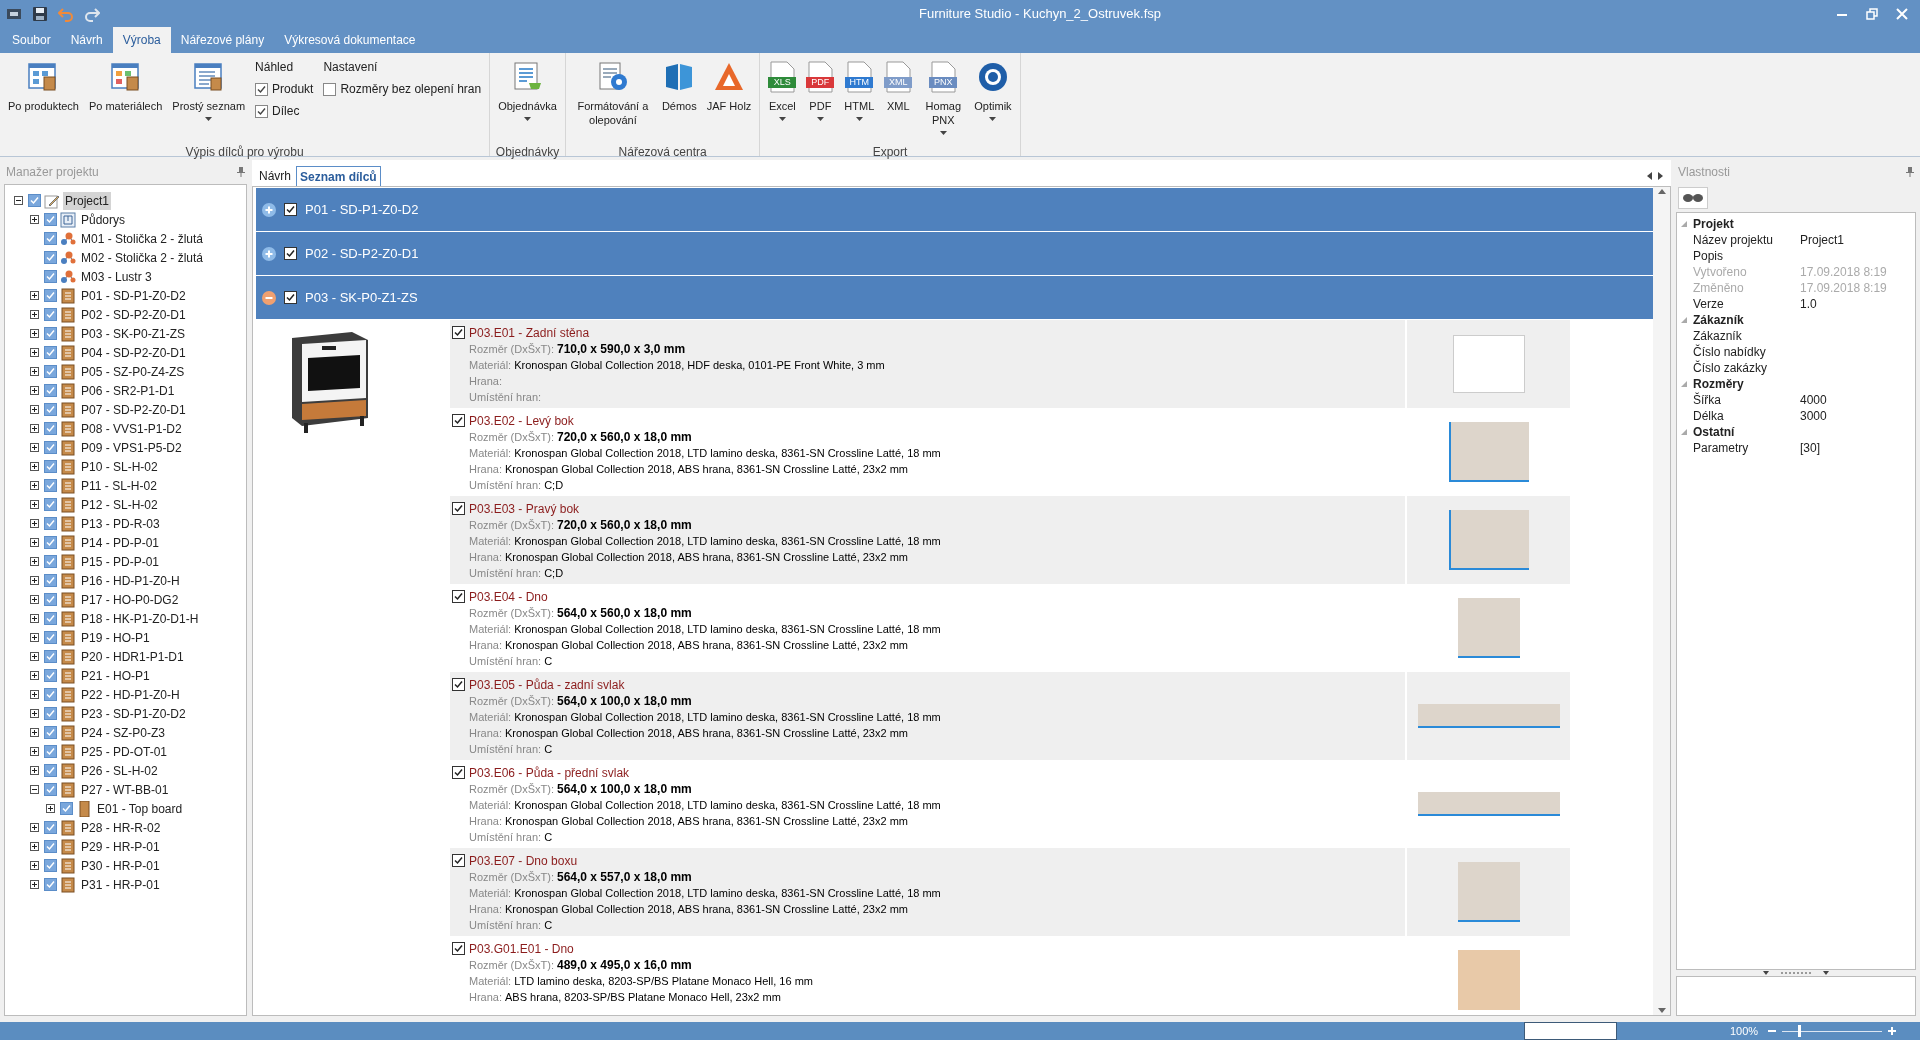  What do you see at coordinates (1661, 191) in the screenshot?
I see `scroll-up-icon` at bounding box center [1661, 191].